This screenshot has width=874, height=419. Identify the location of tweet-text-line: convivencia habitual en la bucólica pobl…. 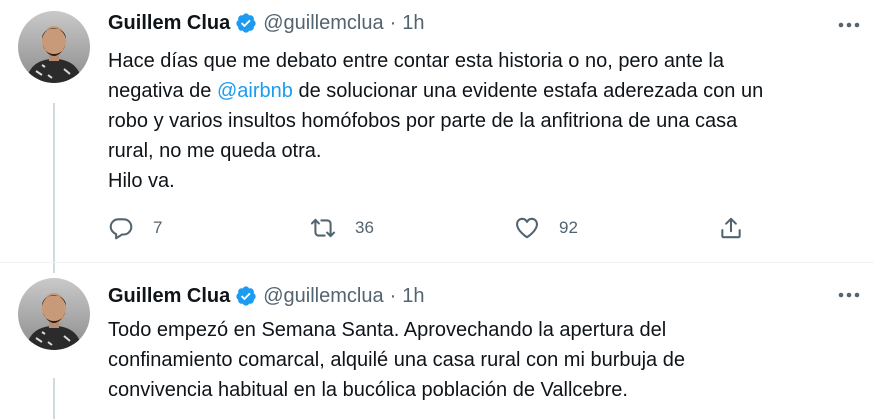
(368, 390).